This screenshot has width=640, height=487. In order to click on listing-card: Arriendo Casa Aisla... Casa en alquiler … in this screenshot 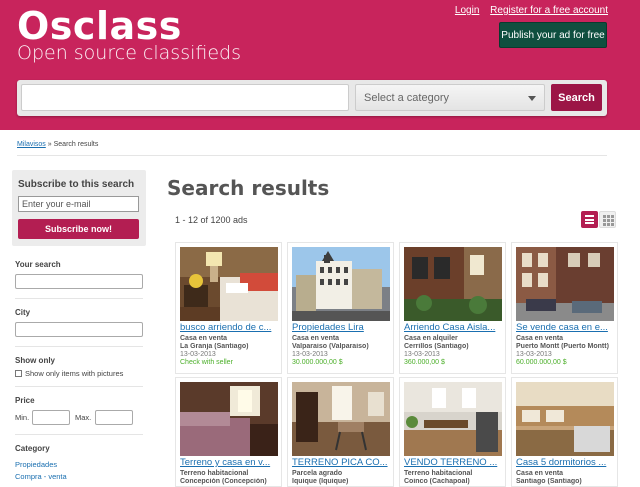, I will do `click(452, 308)`.